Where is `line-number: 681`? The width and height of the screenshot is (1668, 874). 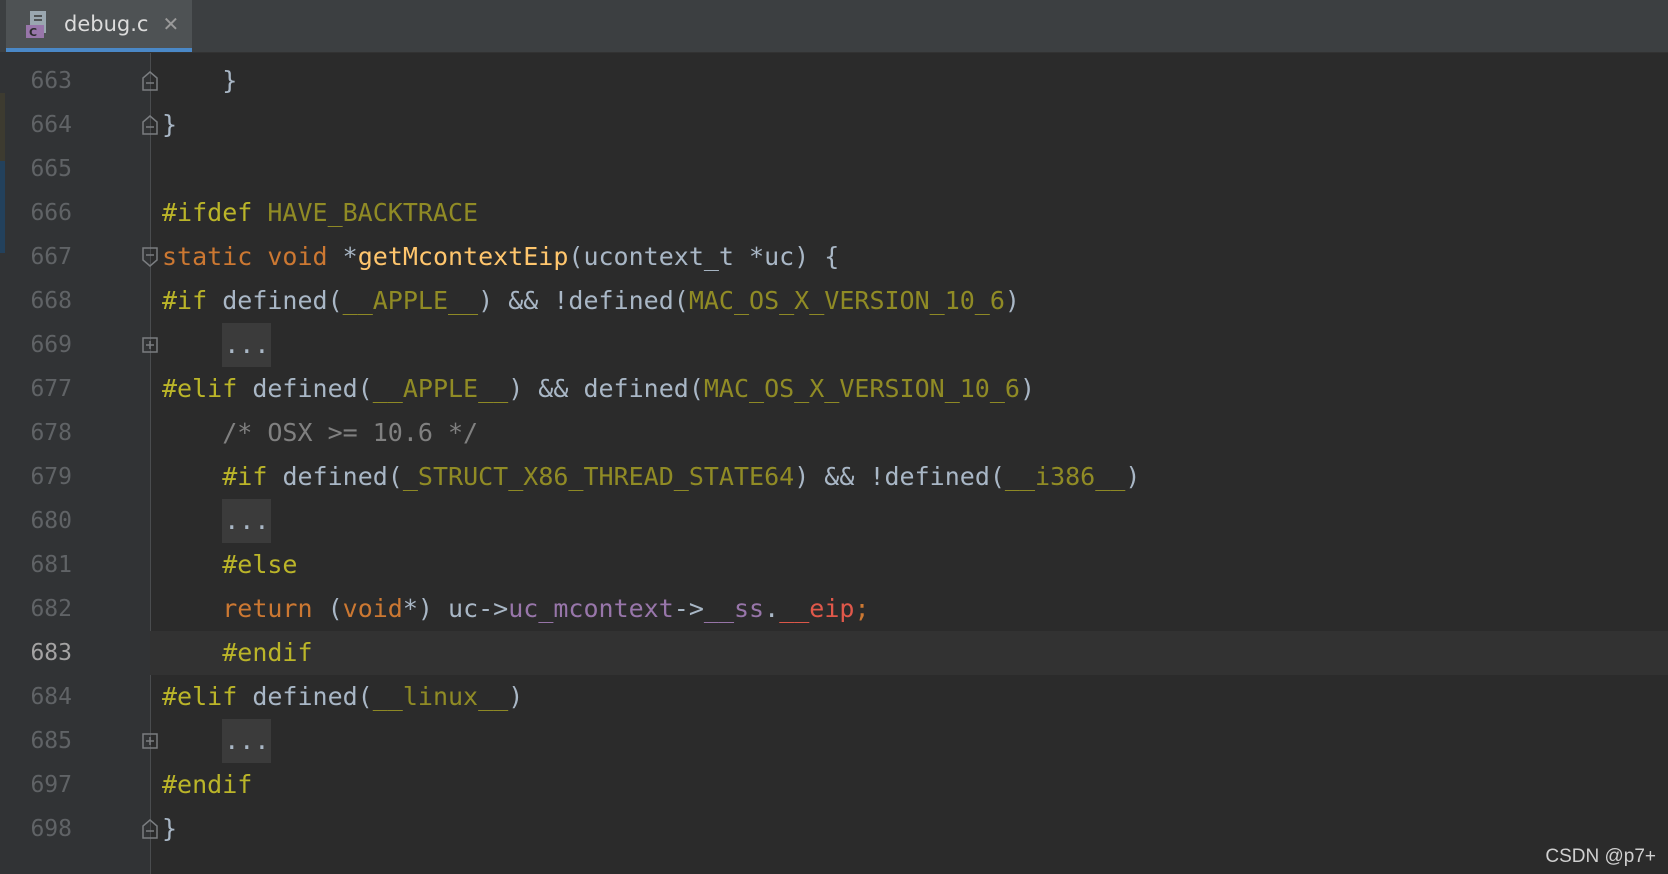
line-number: 681 is located at coordinates (36, 565).